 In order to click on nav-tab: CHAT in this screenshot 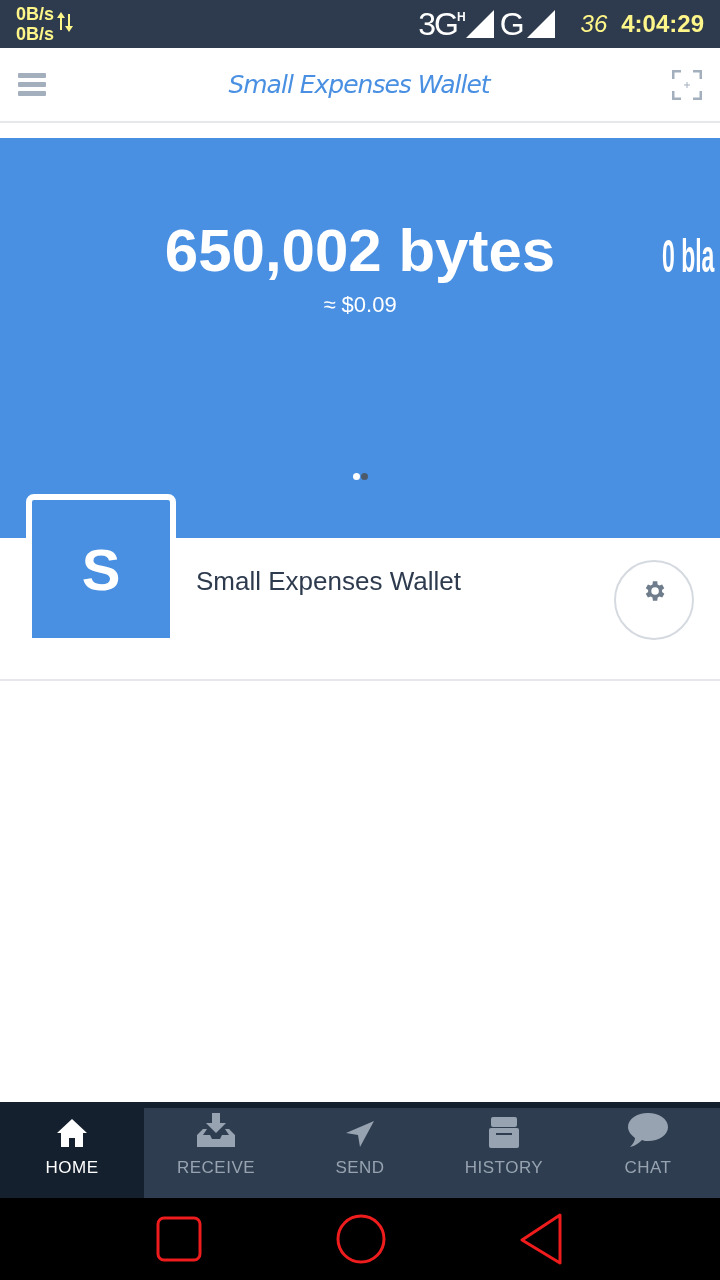, I will do `click(648, 1153)`.